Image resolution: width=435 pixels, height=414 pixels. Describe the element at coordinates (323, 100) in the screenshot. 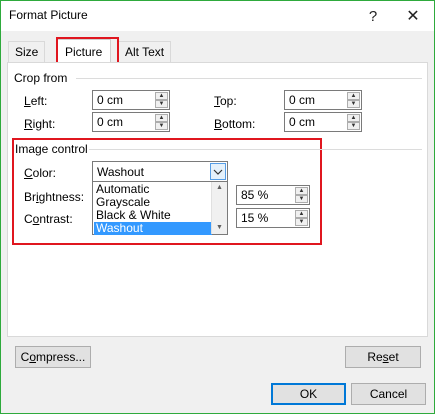

I see `crop-top-spinner: 0 cm ▲ ▼` at that location.